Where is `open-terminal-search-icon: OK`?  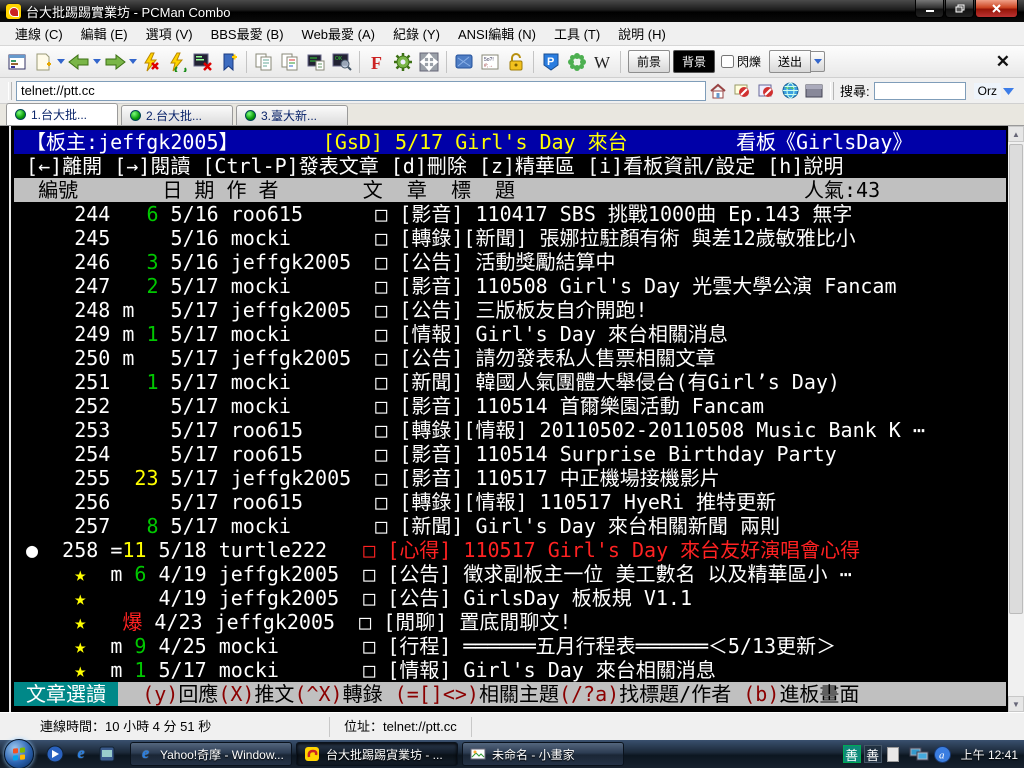
open-terminal-search-icon: OK is located at coordinates (342, 62).